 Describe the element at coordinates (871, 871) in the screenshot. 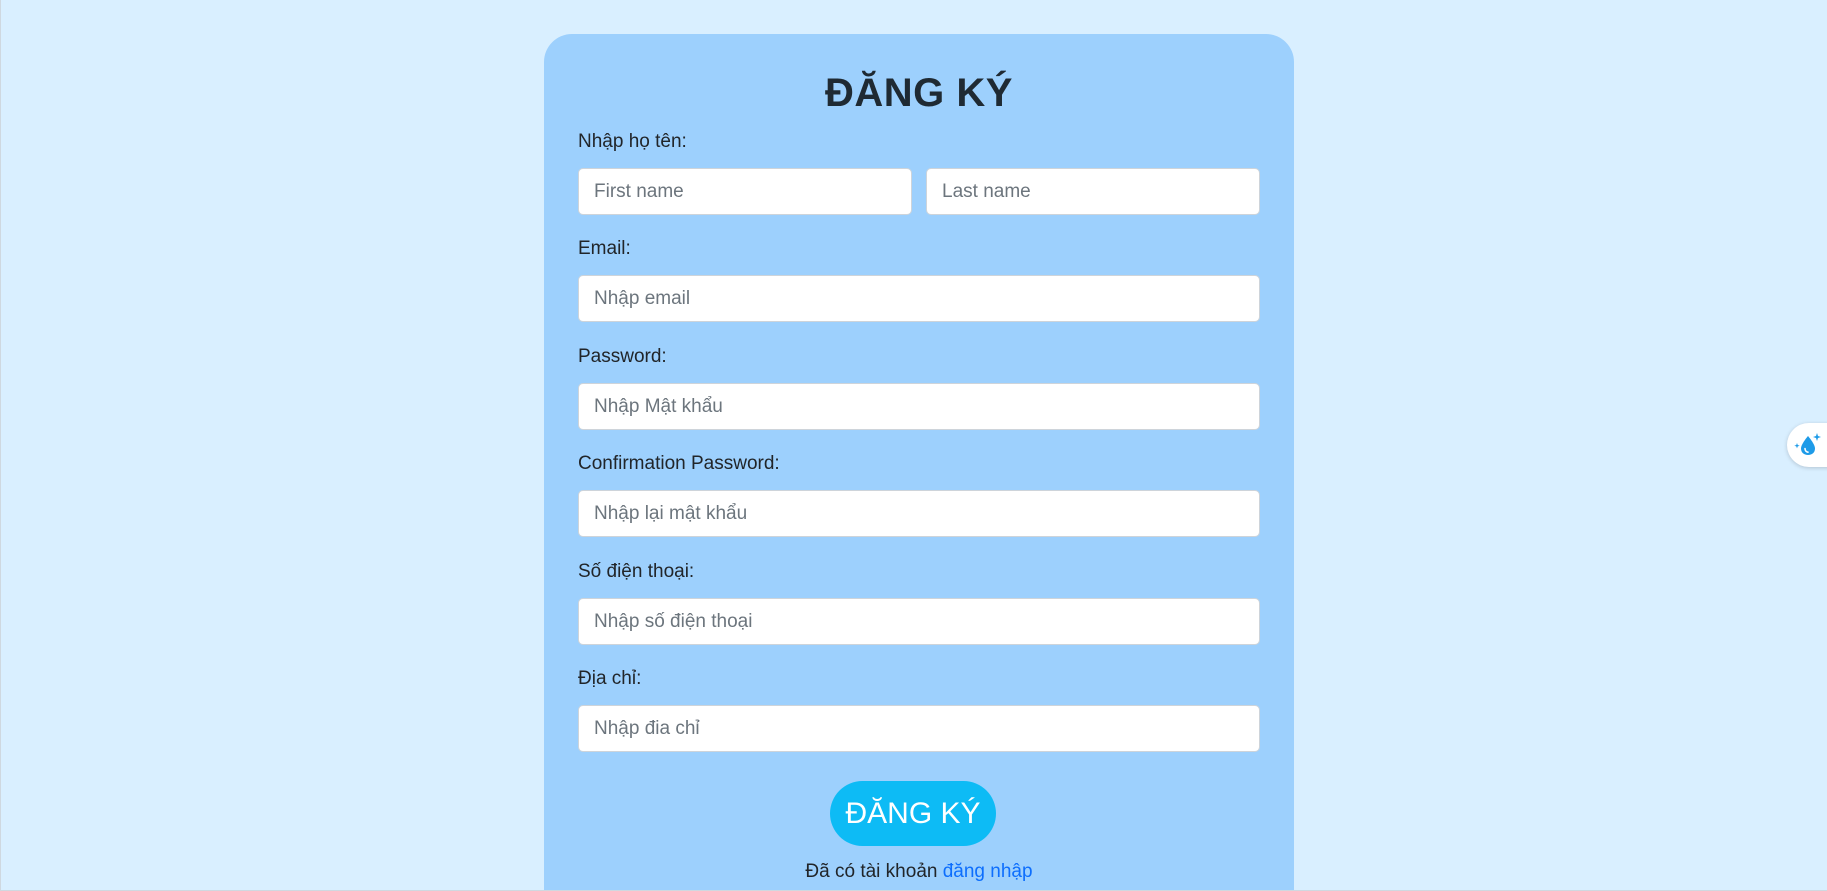

I see `login-prompt-text: Đã có tài khoản` at that location.